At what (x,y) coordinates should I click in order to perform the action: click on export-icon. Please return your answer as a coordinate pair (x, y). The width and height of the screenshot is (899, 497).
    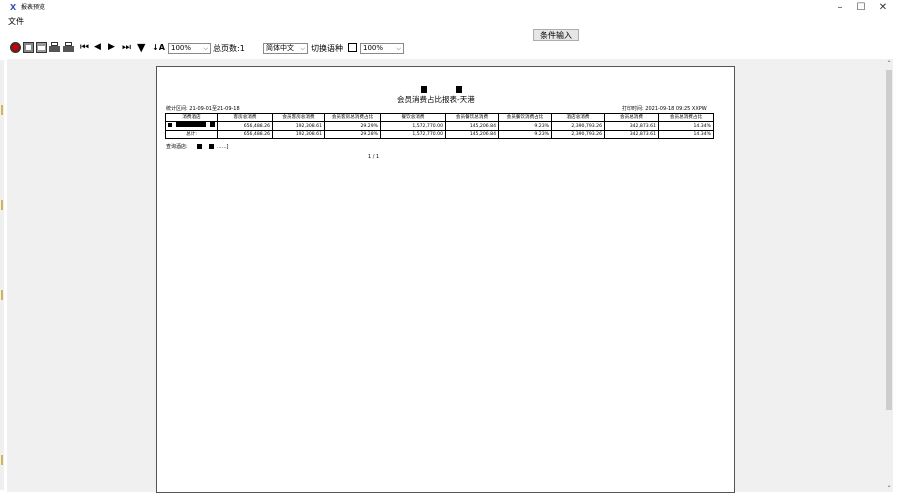
    Looking at the image, I should click on (28, 47).